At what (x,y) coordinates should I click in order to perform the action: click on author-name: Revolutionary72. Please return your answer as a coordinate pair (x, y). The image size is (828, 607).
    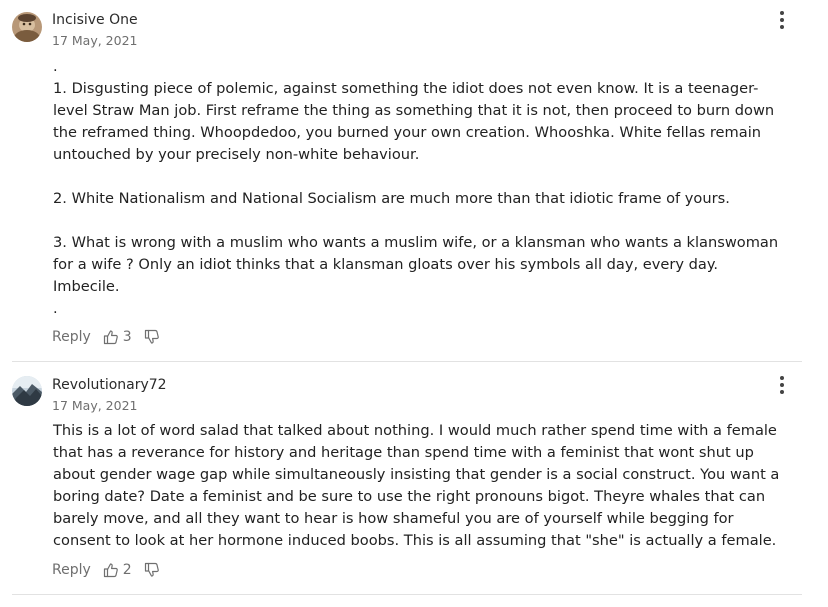
    Looking at the image, I should click on (109, 385).